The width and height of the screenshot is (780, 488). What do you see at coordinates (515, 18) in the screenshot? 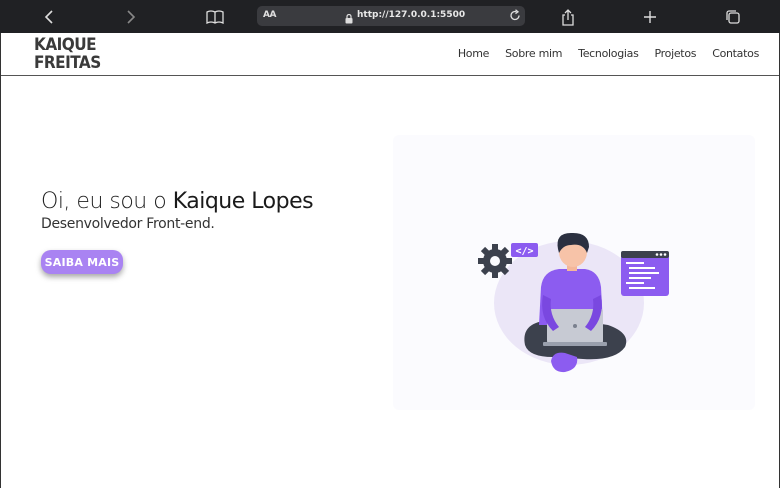
I see `reload-icon` at bounding box center [515, 18].